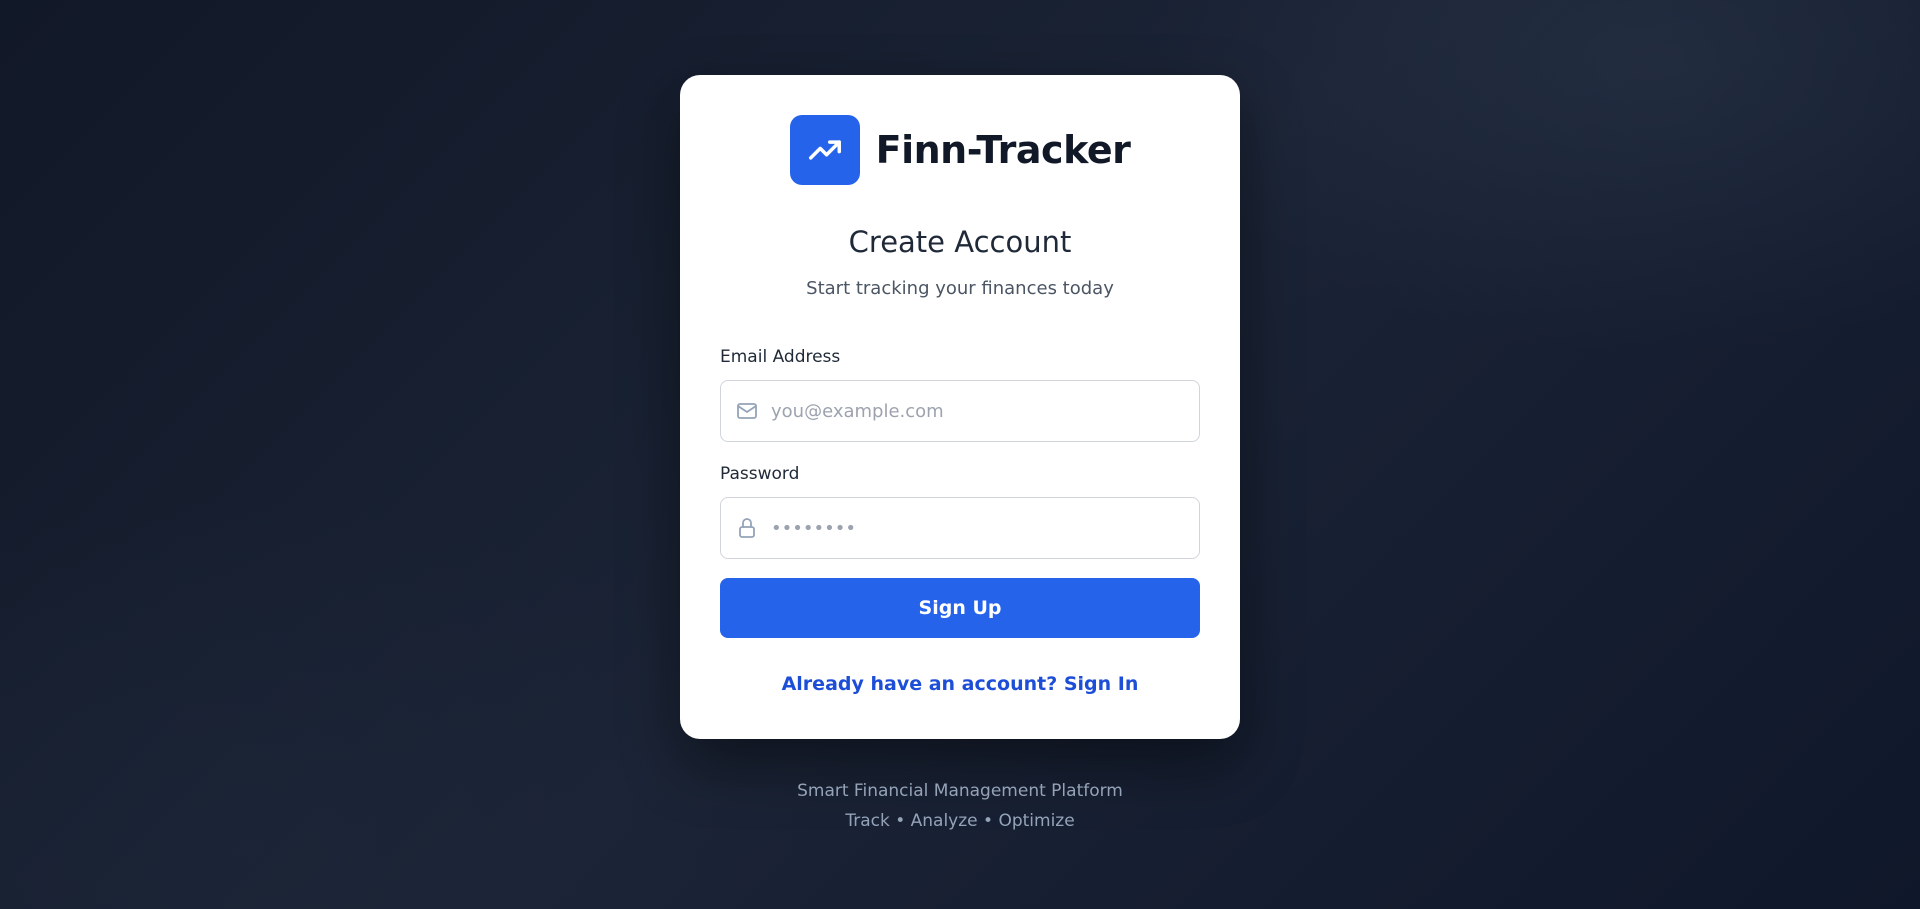 This screenshot has height=909, width=1920. I want to click on password-label: Password, so click(760, 474).